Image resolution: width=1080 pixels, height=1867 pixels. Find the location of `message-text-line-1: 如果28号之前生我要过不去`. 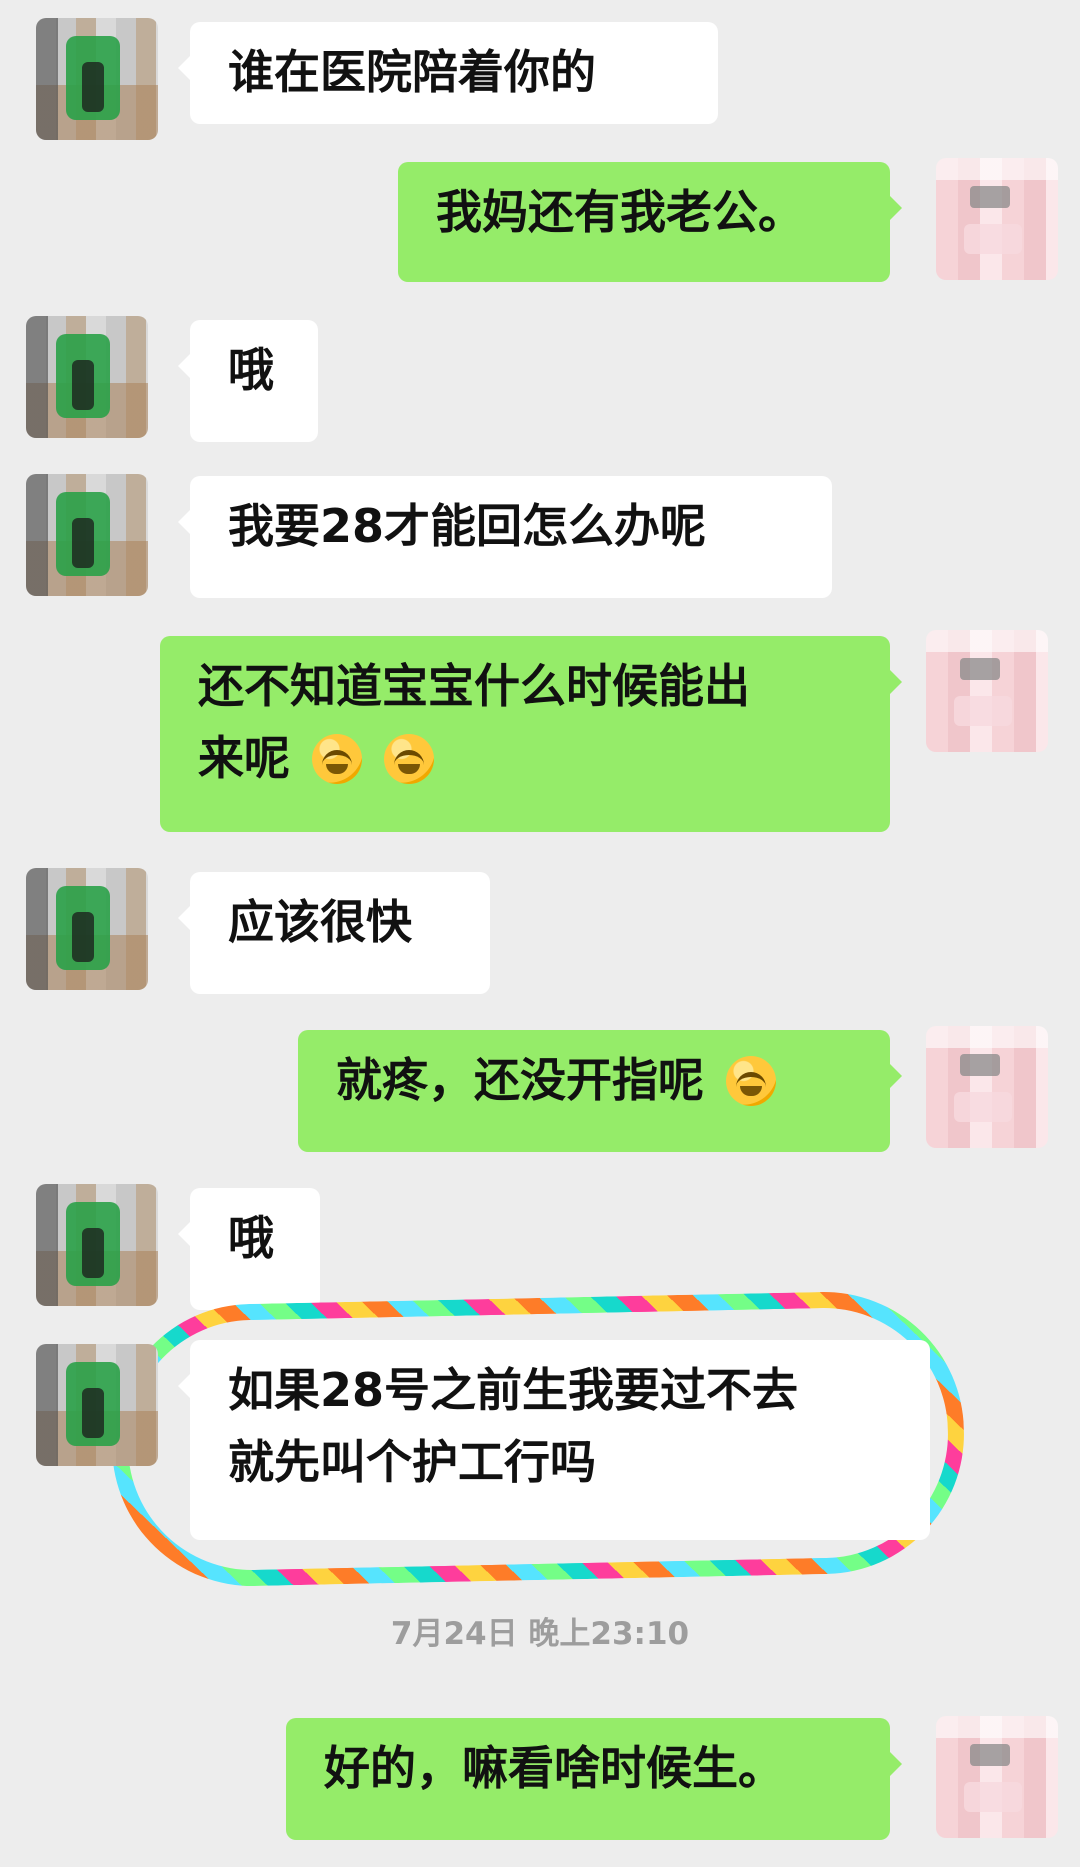

message-text-line-1: 如果28号之前生我要过不去 is located at coordinates (513, 1390).